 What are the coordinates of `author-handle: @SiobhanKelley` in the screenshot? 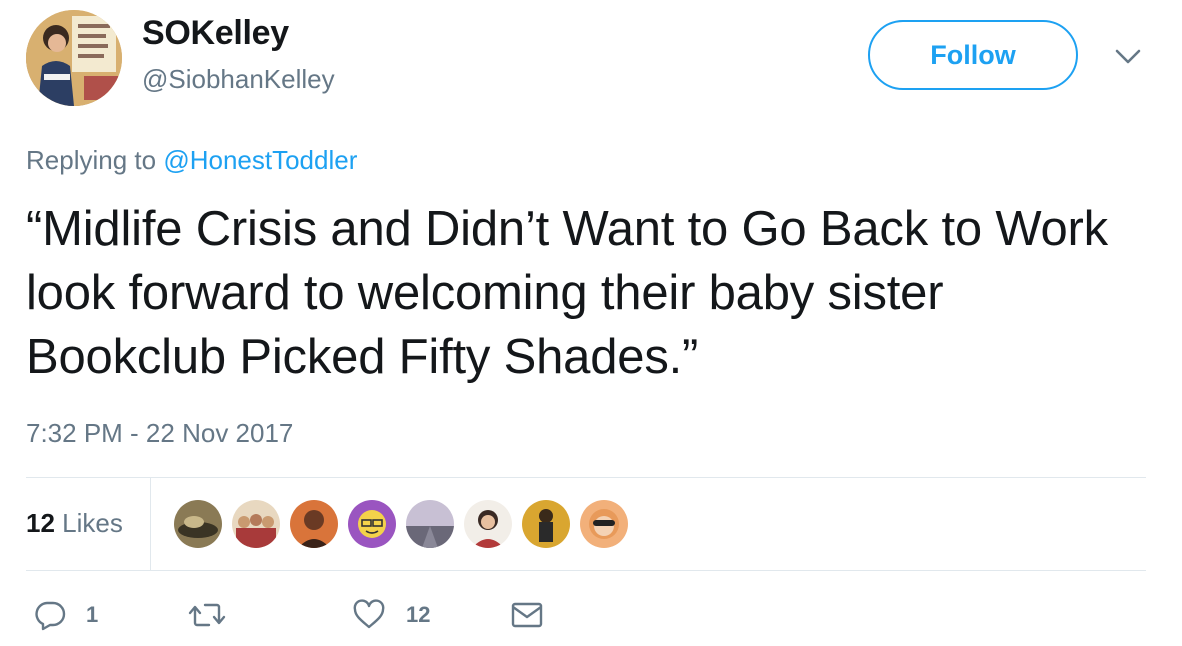 It's located at (238, 79).